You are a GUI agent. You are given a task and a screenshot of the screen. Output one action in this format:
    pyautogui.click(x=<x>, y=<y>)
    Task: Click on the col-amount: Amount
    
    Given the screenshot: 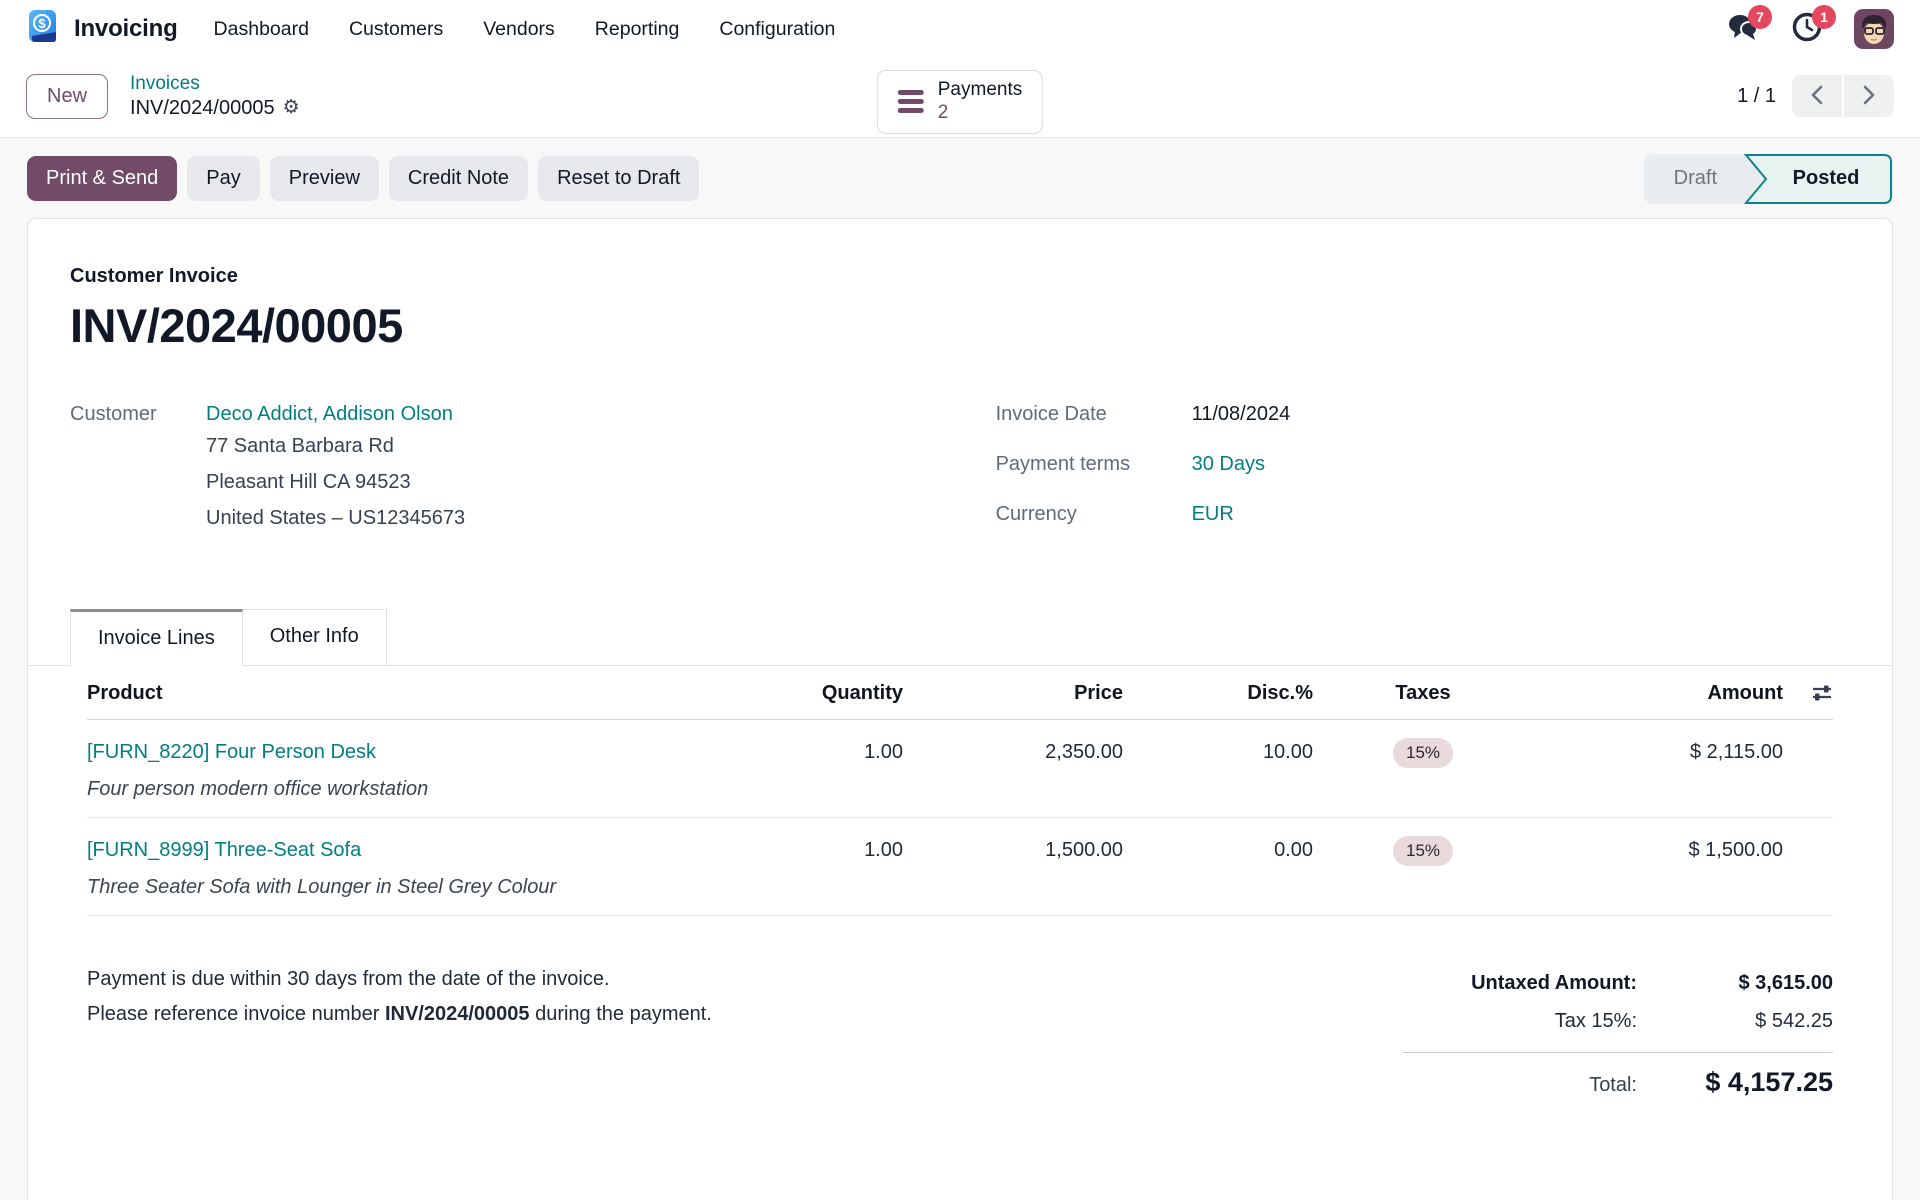 What is the action you would take?
    pyautogui.click(x=1658, y=693)
    